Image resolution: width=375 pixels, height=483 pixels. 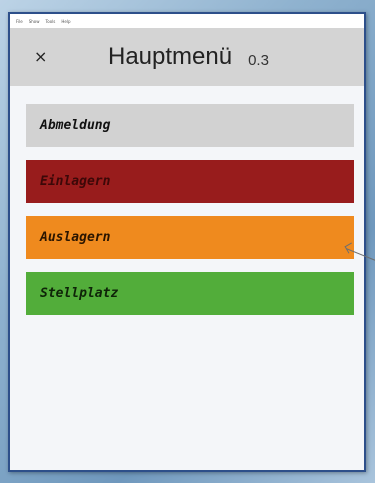 What do you see at coordinates (187, 21) in the screenshot?
I see `menu-bar: File Show Tools Help` at bounding box center [187, 21].